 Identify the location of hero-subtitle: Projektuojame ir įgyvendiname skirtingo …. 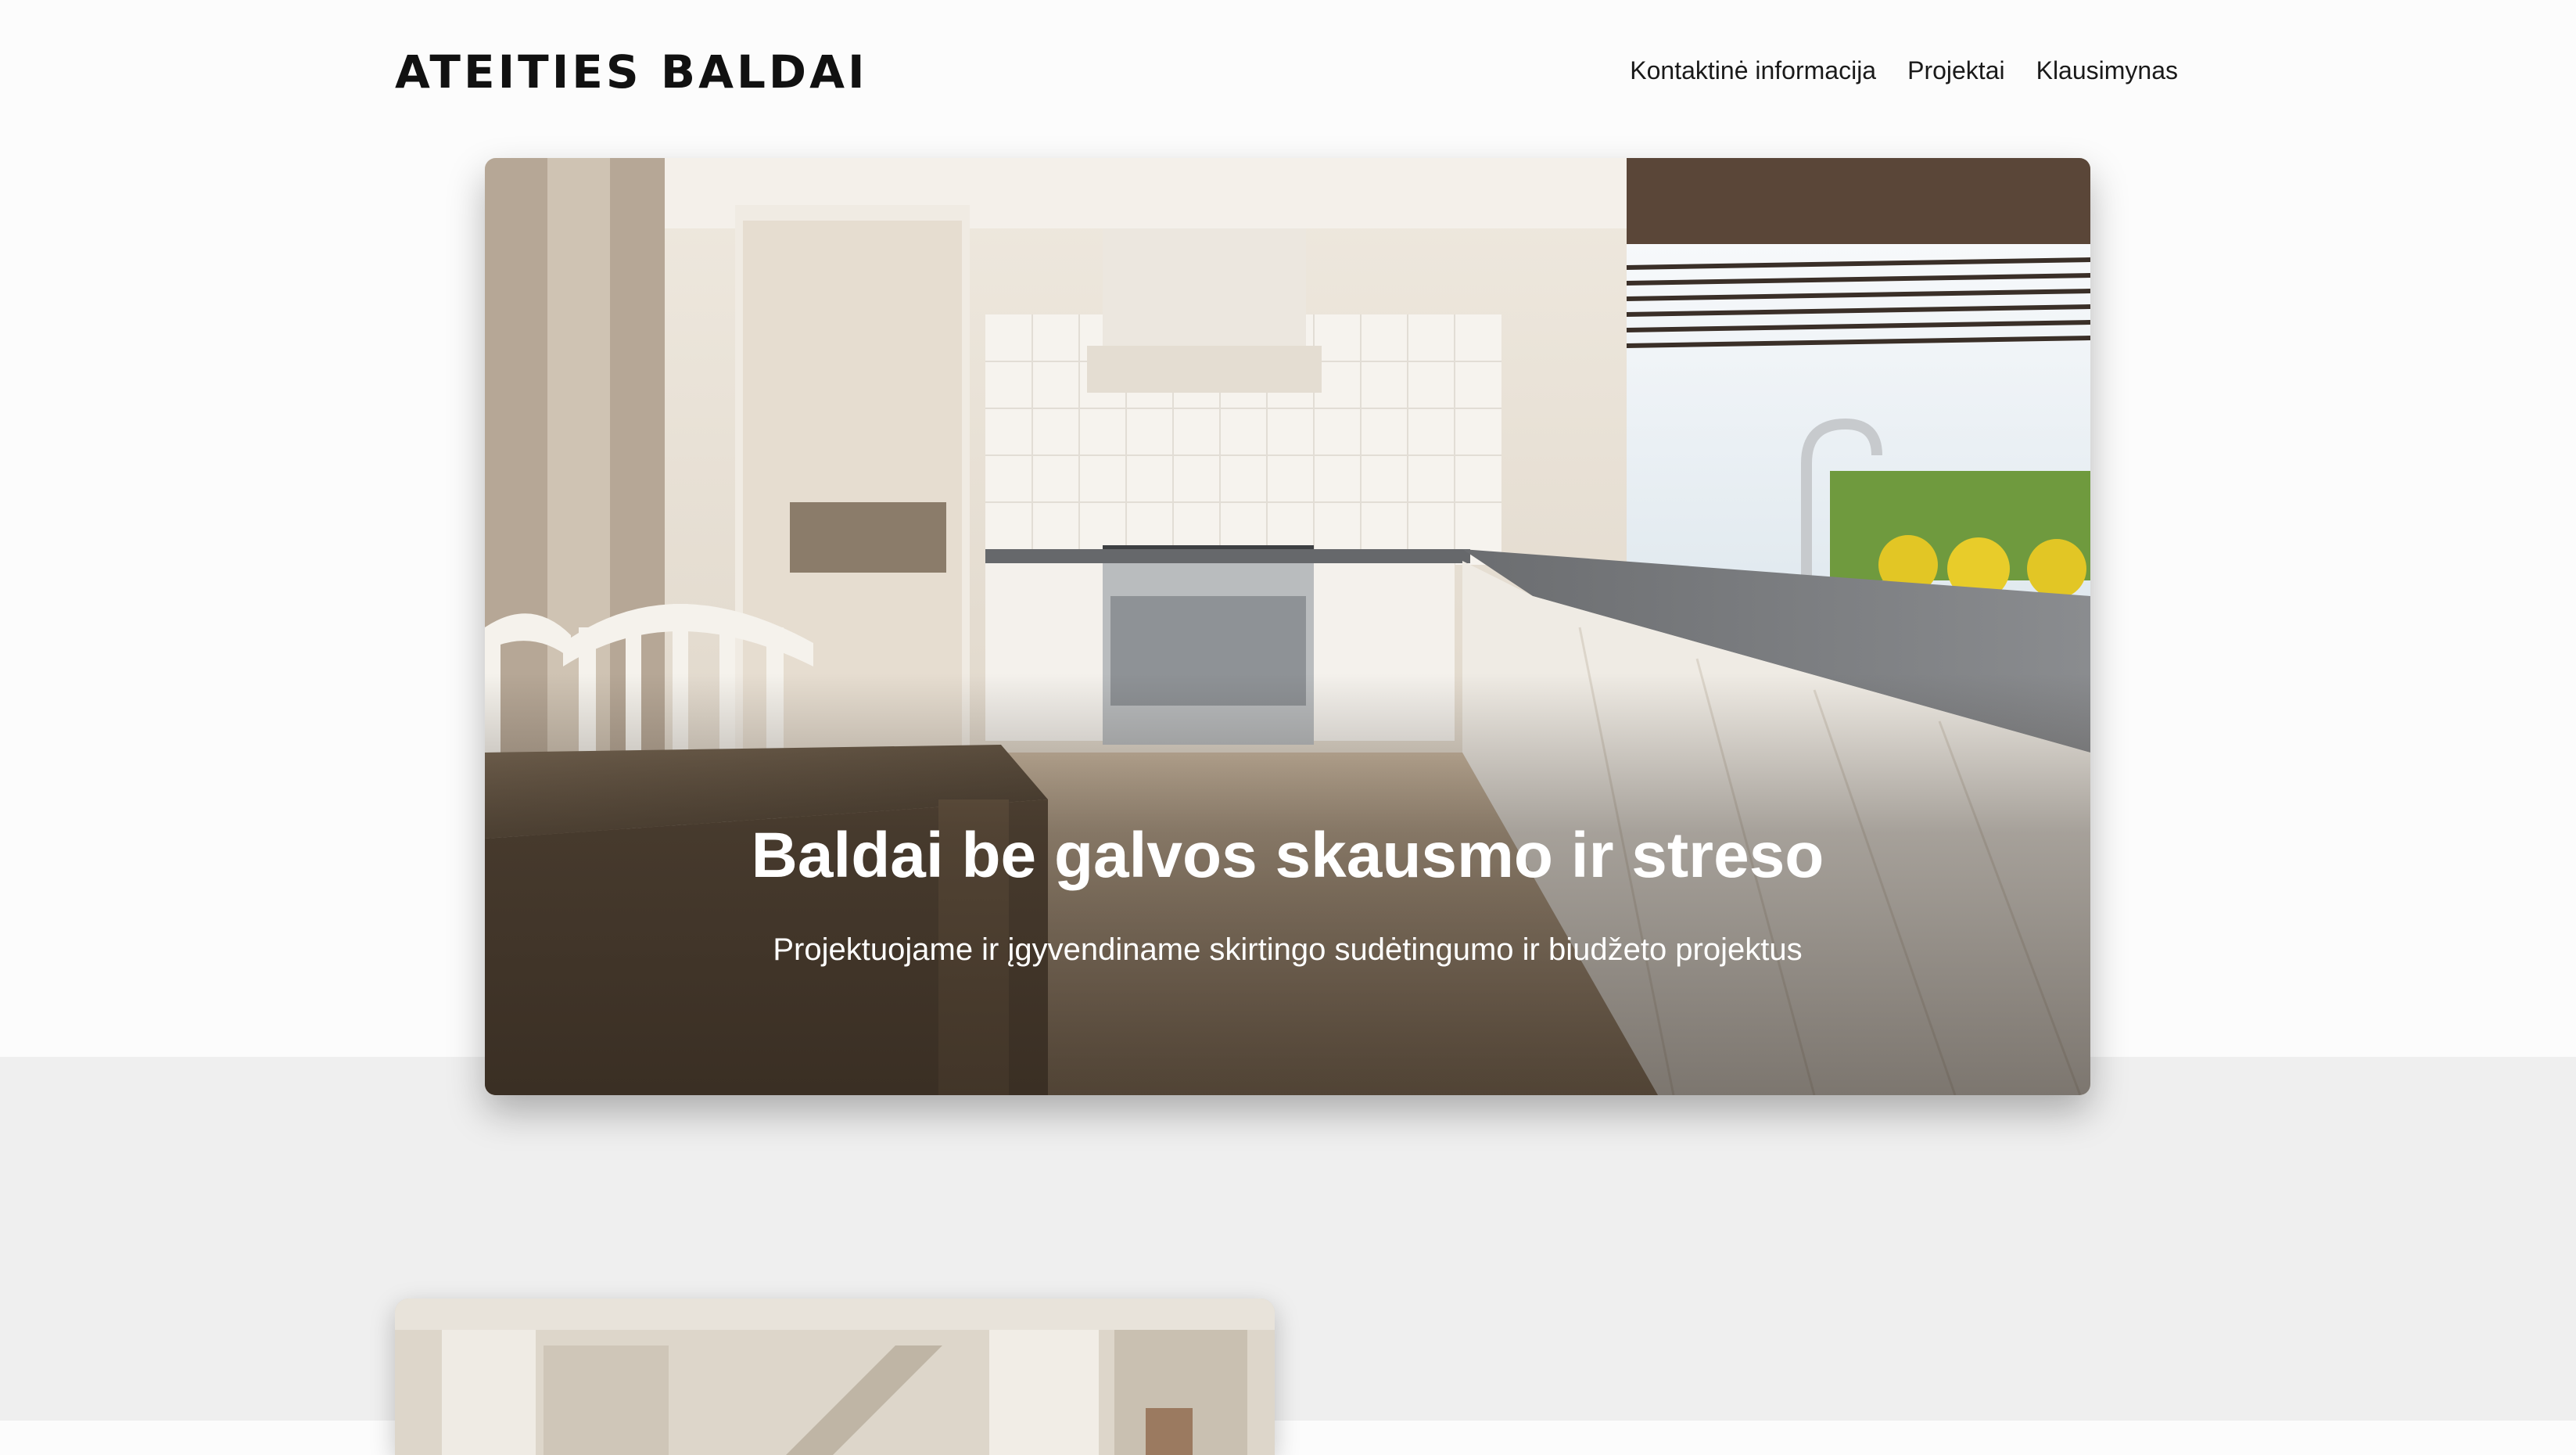
(1288, 949).